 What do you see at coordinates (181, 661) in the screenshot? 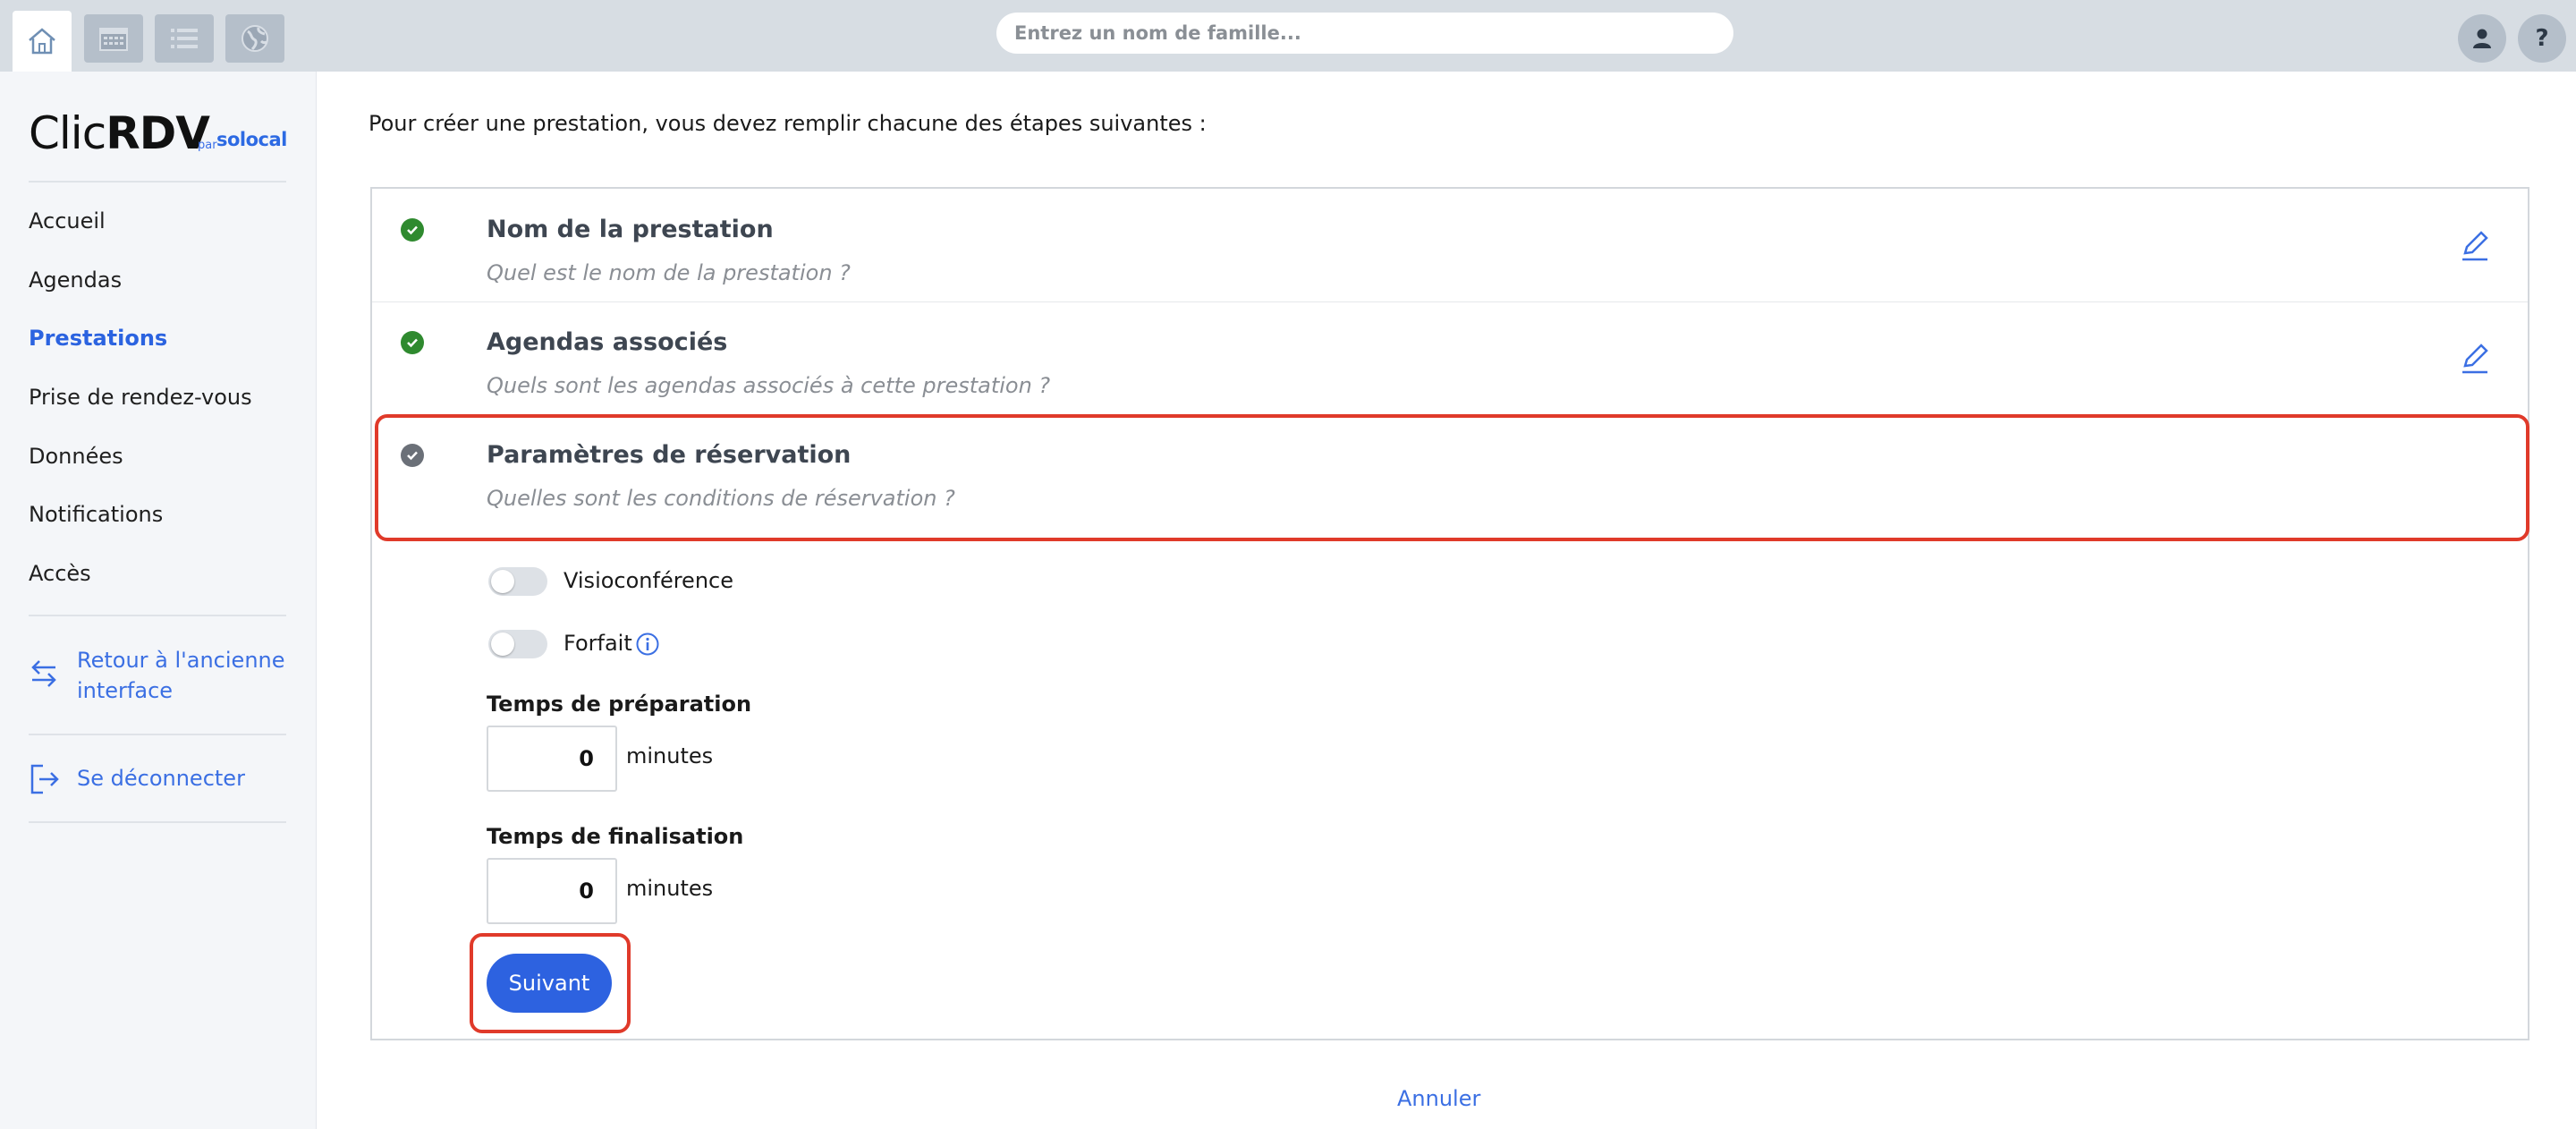
I see `back-link-line1: Retour à l'ancienne` at bounding box center [181, 661].